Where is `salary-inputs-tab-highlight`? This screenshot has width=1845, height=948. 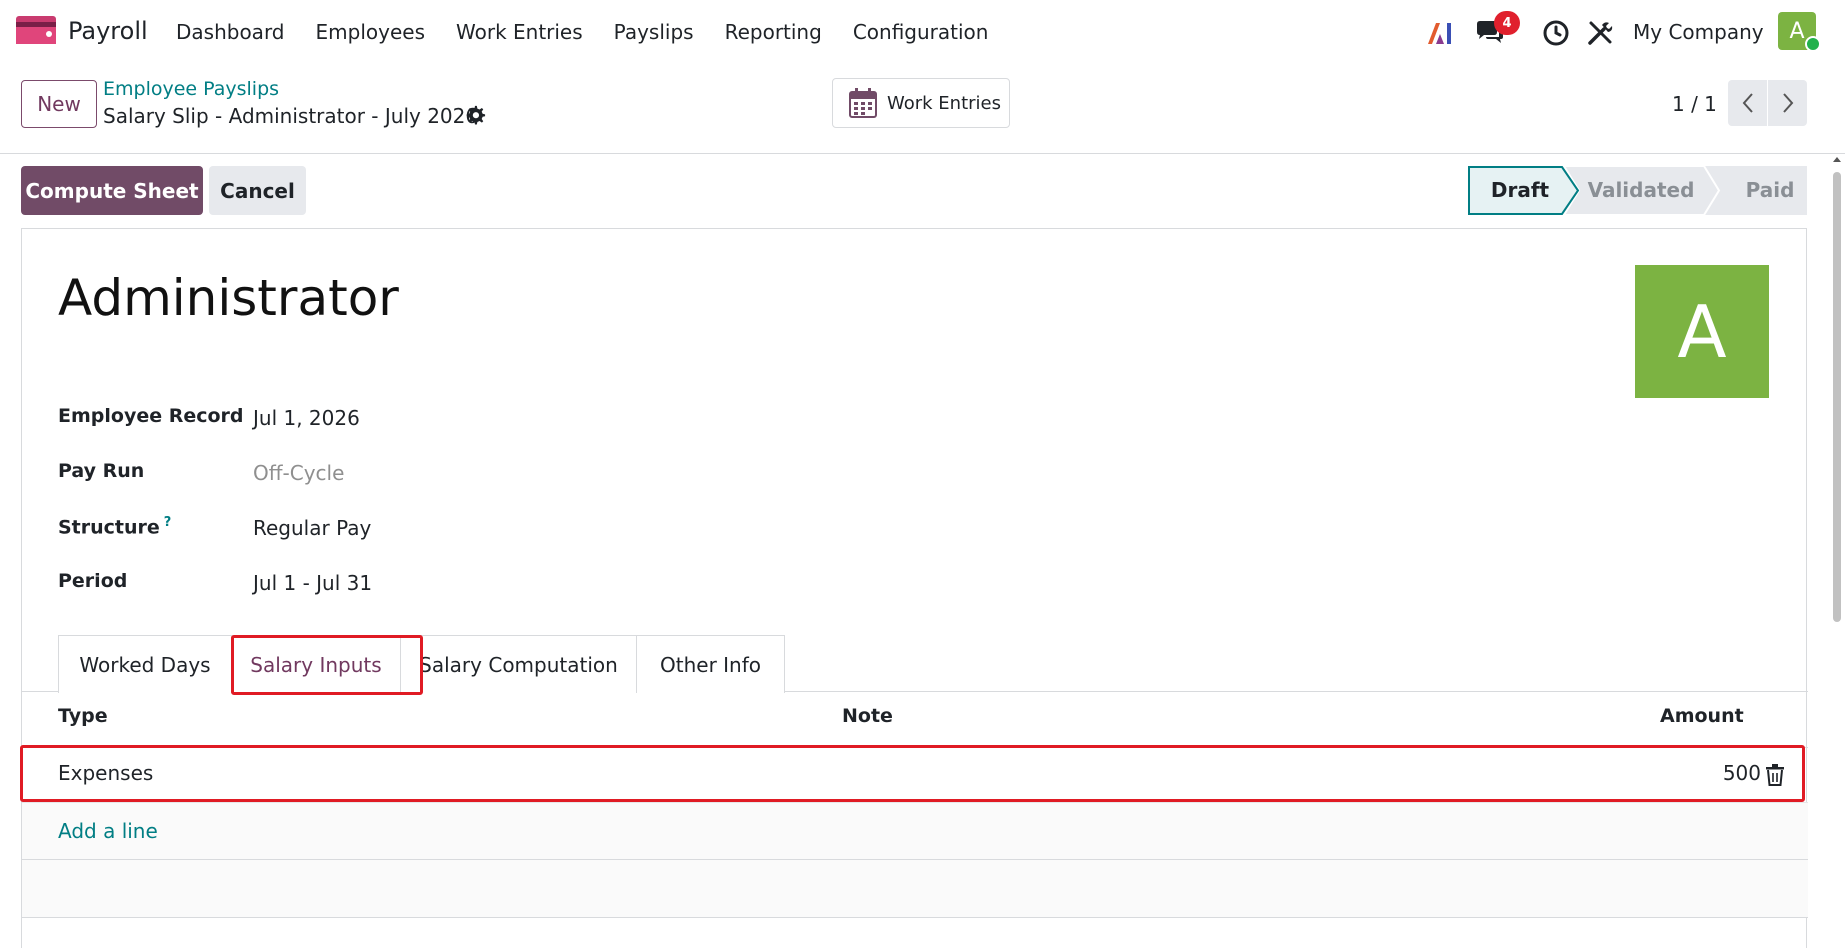
salary-inputs-tab-highlight is located at coordinates (327, 665).